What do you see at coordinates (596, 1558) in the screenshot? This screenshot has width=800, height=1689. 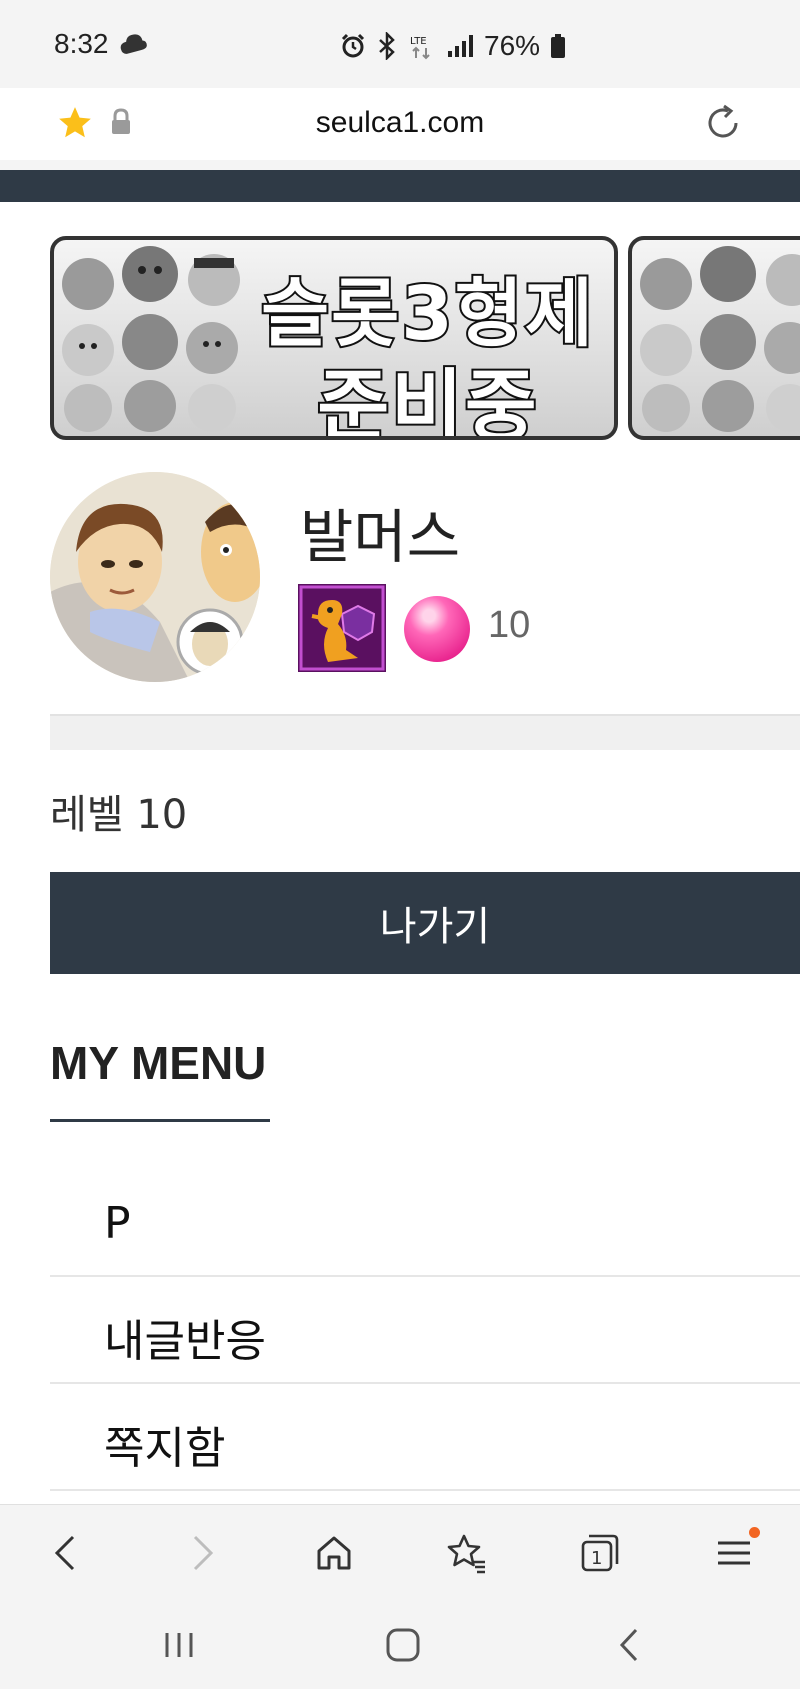 I see `tab-count: 1` at bounding box center [596, 1558].